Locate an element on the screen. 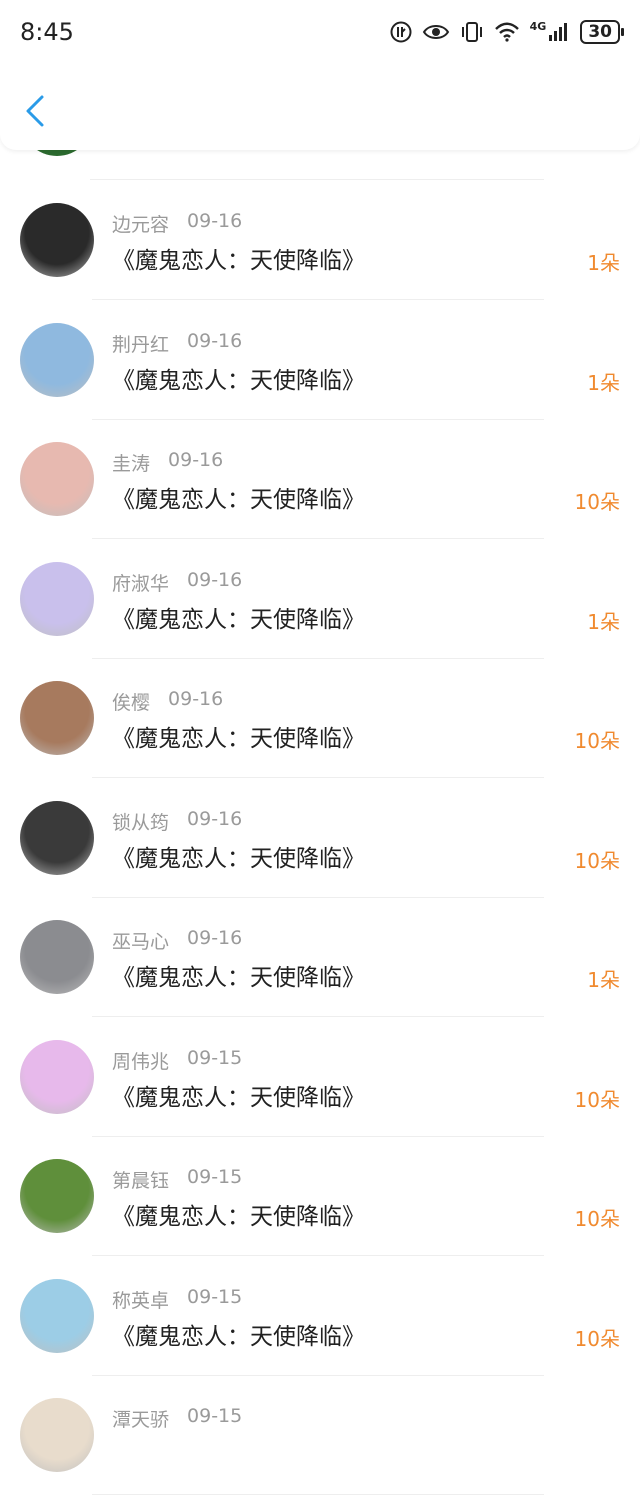 The image size is (640, 1495). list-item: 圭涛 09-16 《魔鬼恋人：天使降临》 10朵 is located at coordinates (320, 479).